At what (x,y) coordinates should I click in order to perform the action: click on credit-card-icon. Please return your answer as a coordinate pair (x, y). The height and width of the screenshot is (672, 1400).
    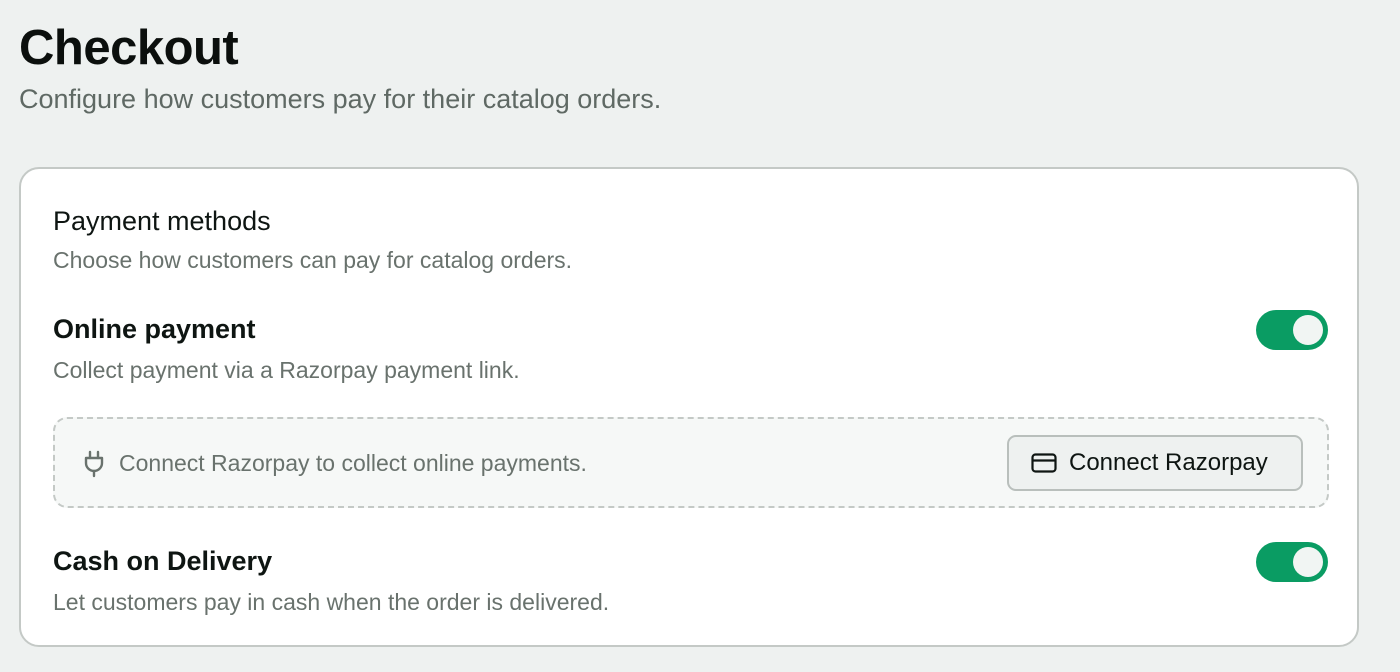
    Looking at the image, I should click on (1044, 463).